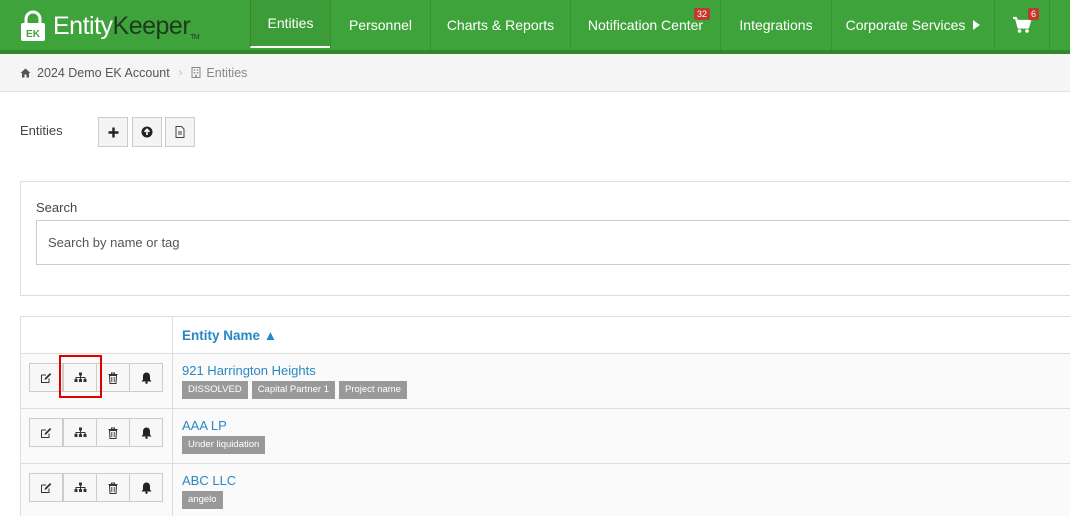 The image size is (1070, 516). What do you see at coordinates (912, 25) in the screenshot?
I see `nav-corporate-services: Corporate Services` at bounding box center [912, 25].